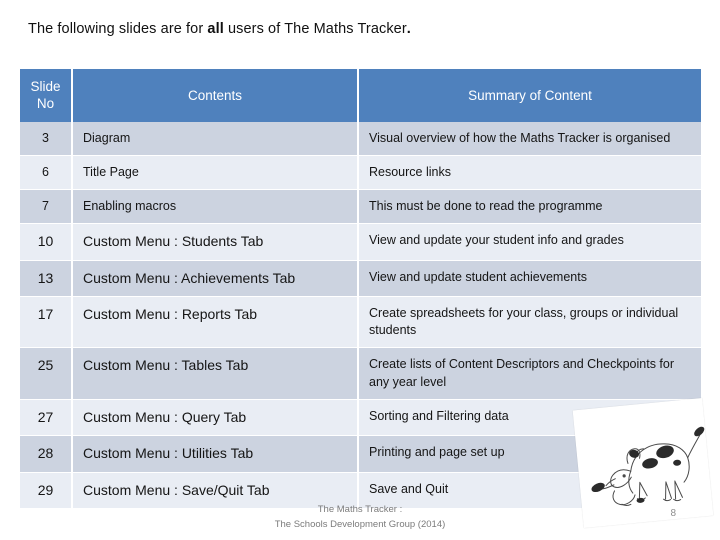 The width and height of the screenshot is (720, 540). Describe the element at coordinates (46, 173) in the screenshot. I see `cell-slide-no: 6` at that location.